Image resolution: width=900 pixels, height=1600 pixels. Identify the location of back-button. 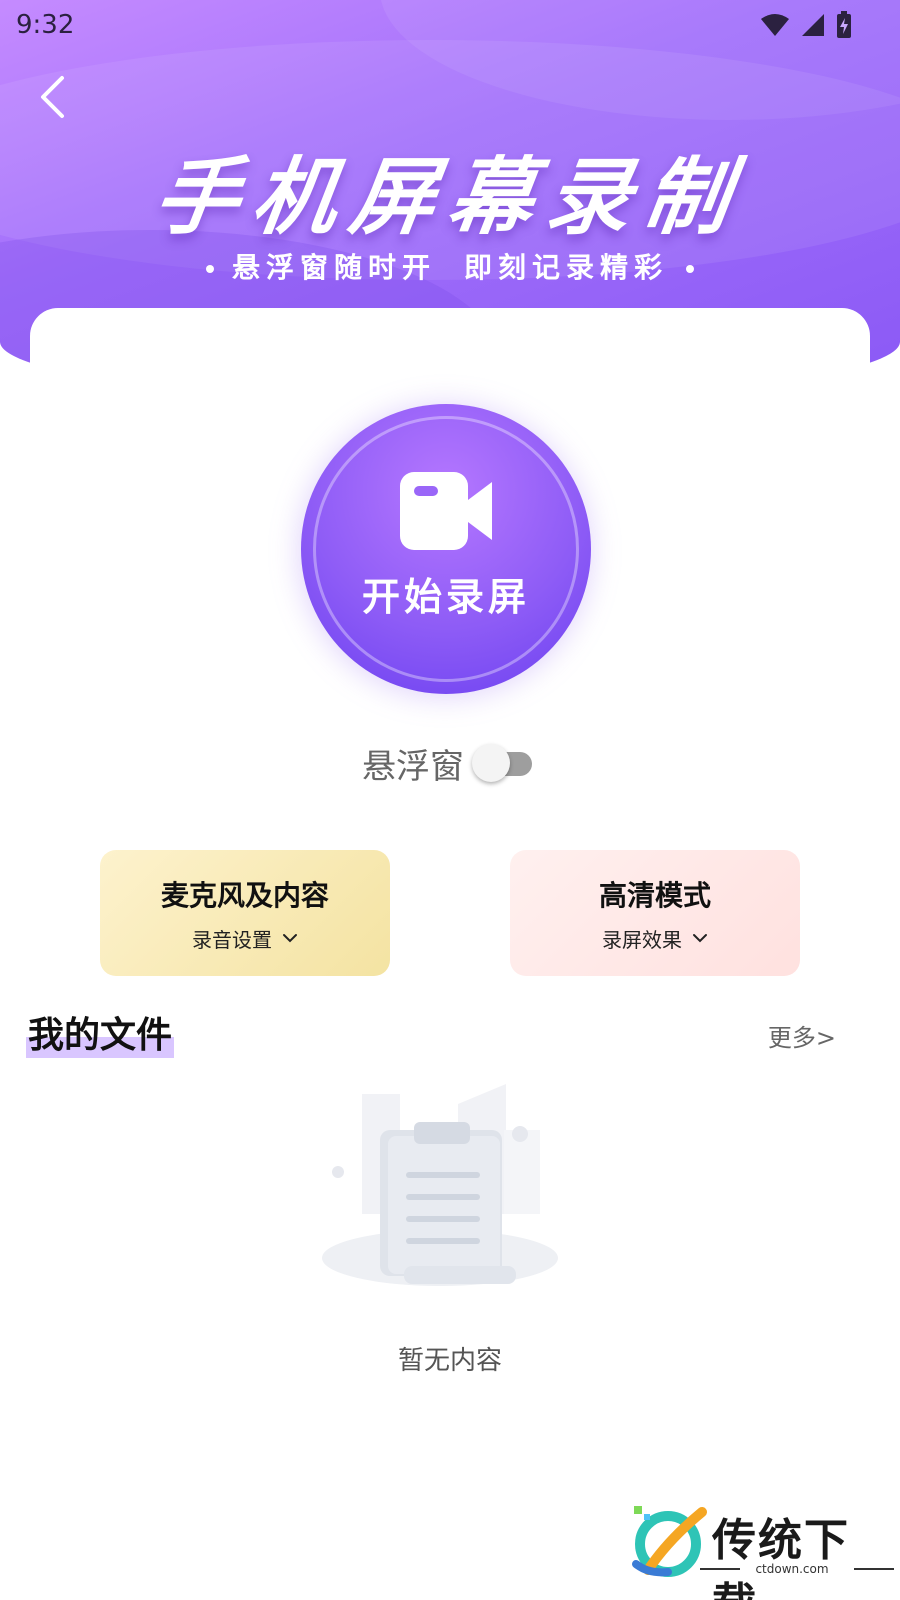
(52, 97).